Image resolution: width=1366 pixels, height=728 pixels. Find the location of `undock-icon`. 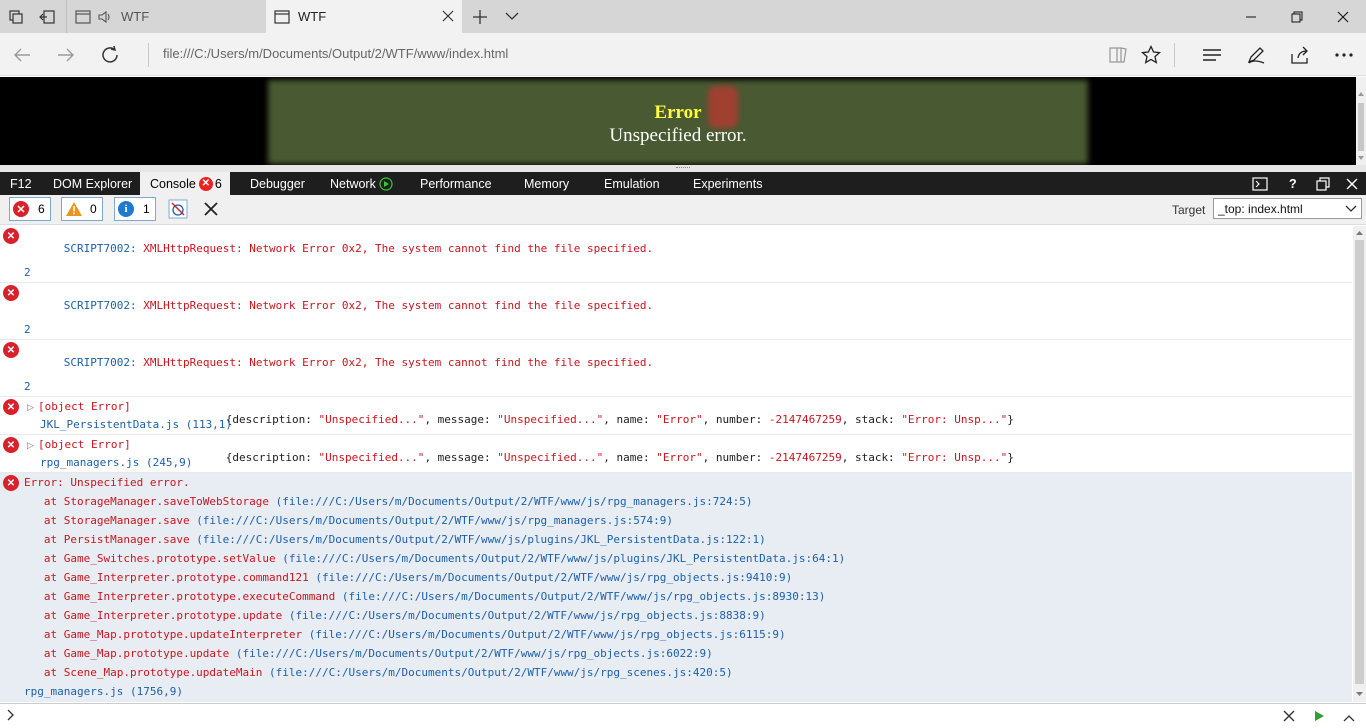

undock-icon is located at coordinates (1323, 183).